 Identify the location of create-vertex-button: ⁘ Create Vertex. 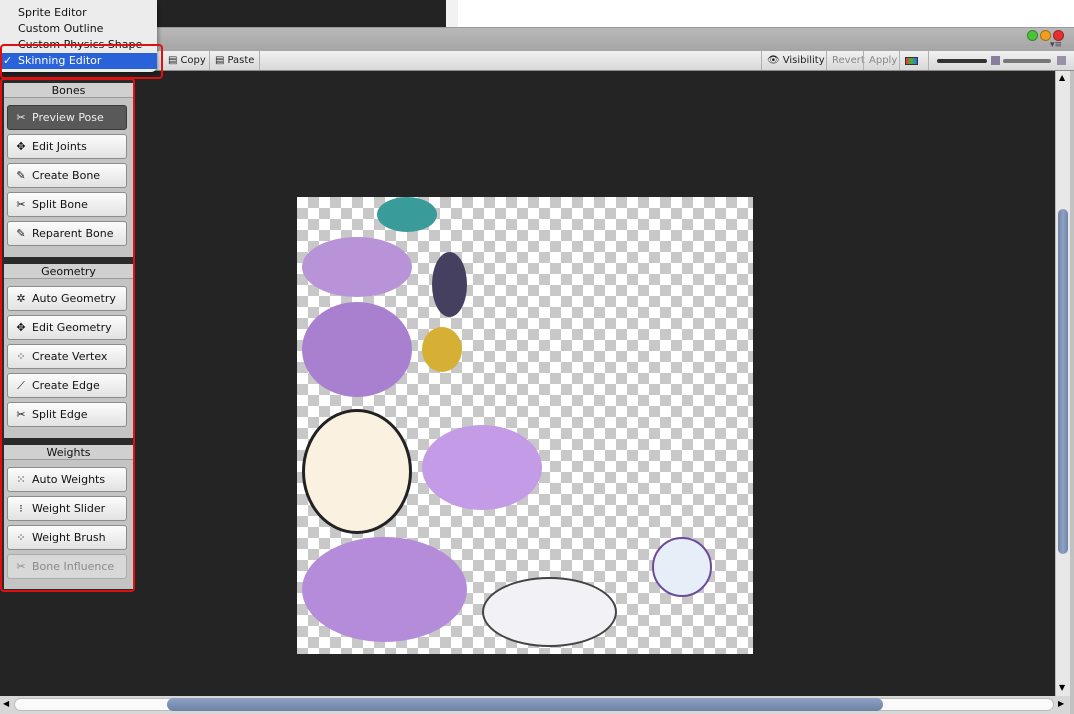
(67, 356).